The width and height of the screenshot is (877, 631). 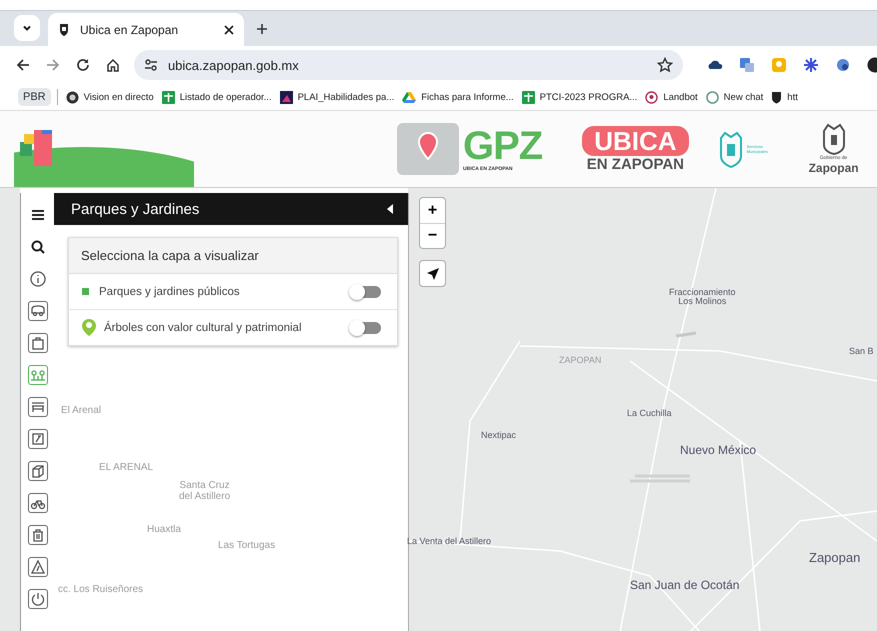 I want to click on search-icon, so click(x=38, y=247).